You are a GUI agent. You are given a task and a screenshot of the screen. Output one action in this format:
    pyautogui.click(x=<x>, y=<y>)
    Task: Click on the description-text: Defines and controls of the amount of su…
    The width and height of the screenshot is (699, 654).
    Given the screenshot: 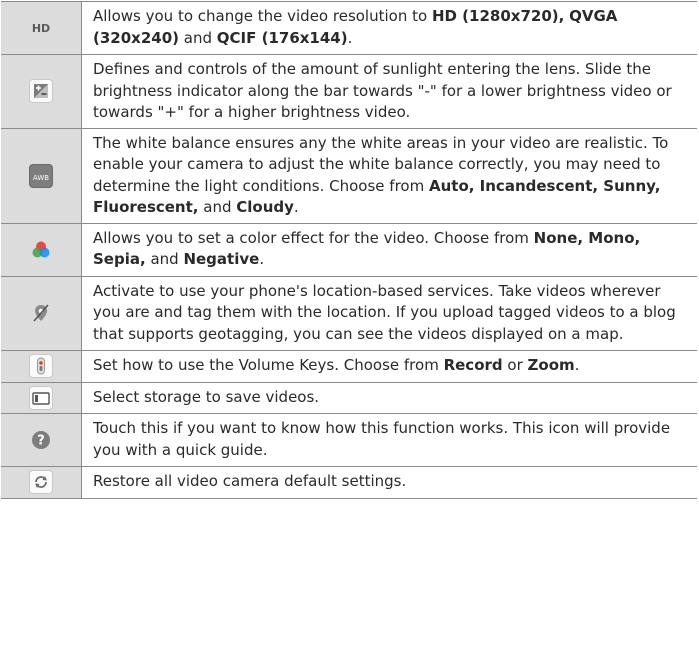 What is the action you would take?
    pyautogui.click(x=382, y=90)
    